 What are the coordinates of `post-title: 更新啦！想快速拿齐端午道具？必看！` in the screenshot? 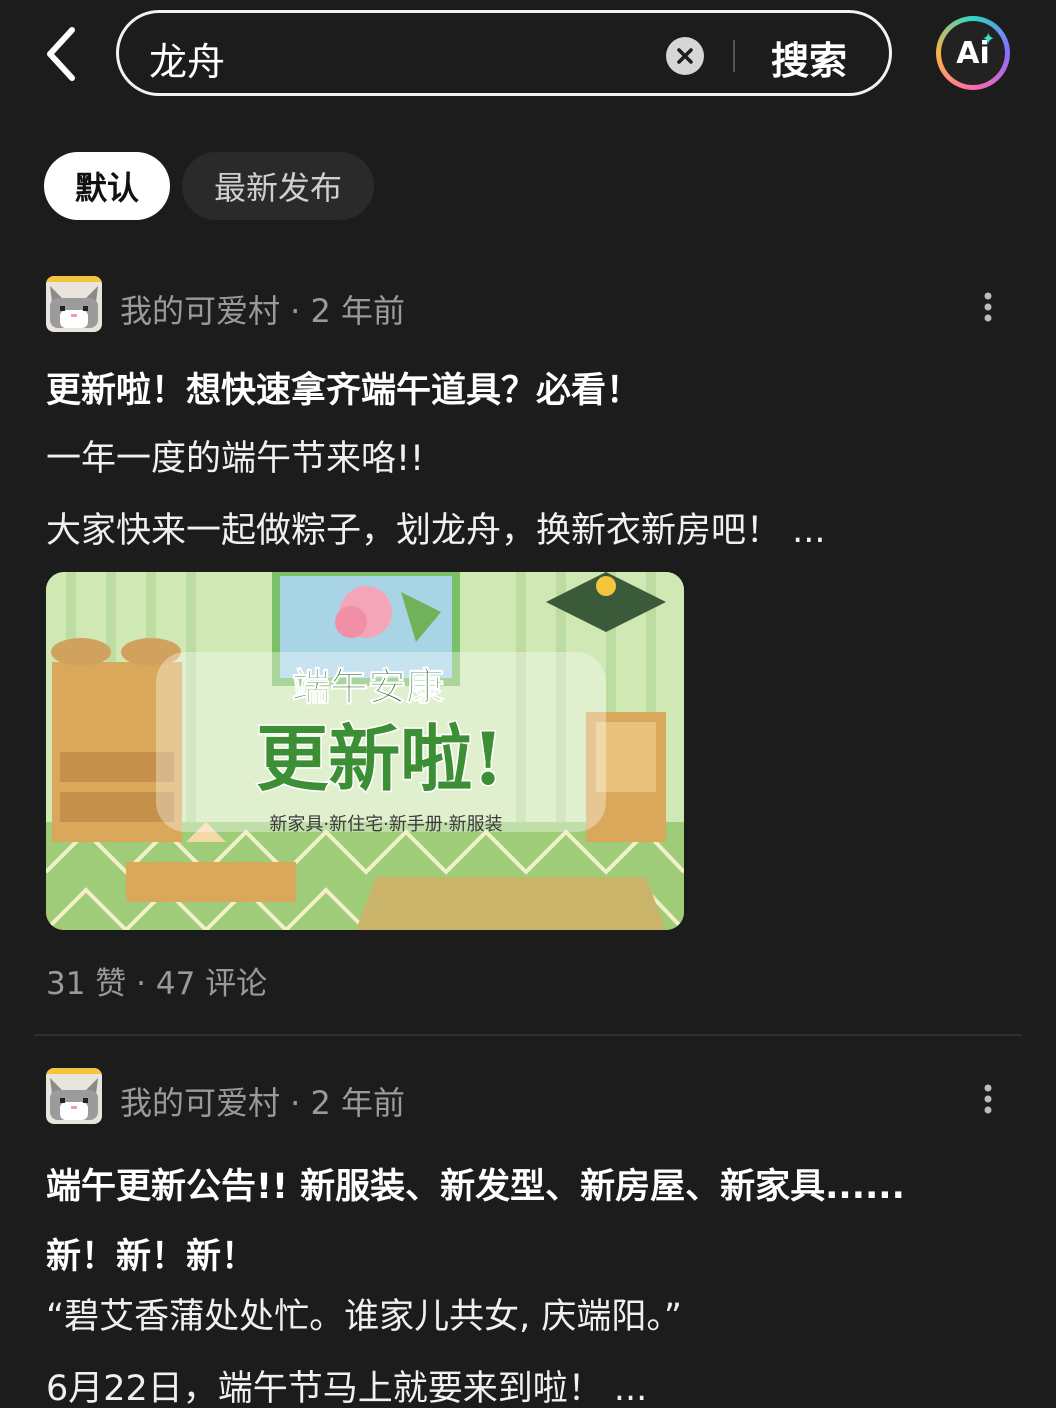 It's located at (343, 387).